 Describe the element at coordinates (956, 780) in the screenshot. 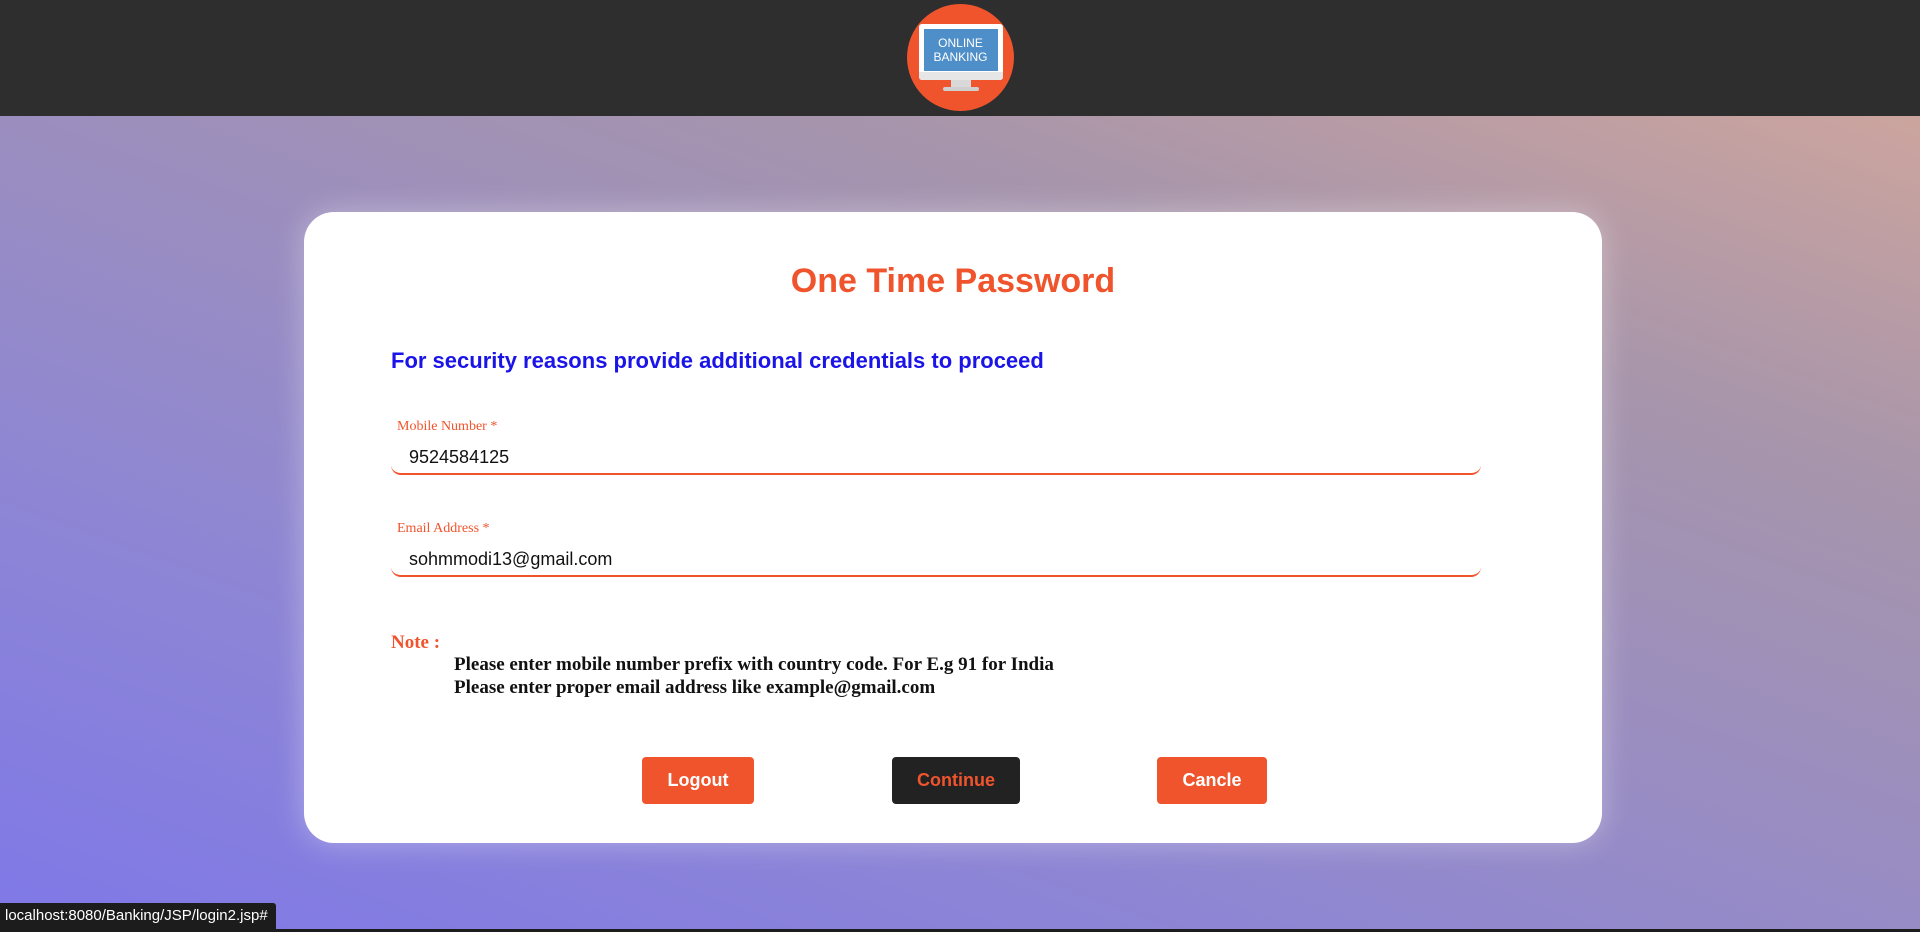

I see `continue-button: Continue` at that location.